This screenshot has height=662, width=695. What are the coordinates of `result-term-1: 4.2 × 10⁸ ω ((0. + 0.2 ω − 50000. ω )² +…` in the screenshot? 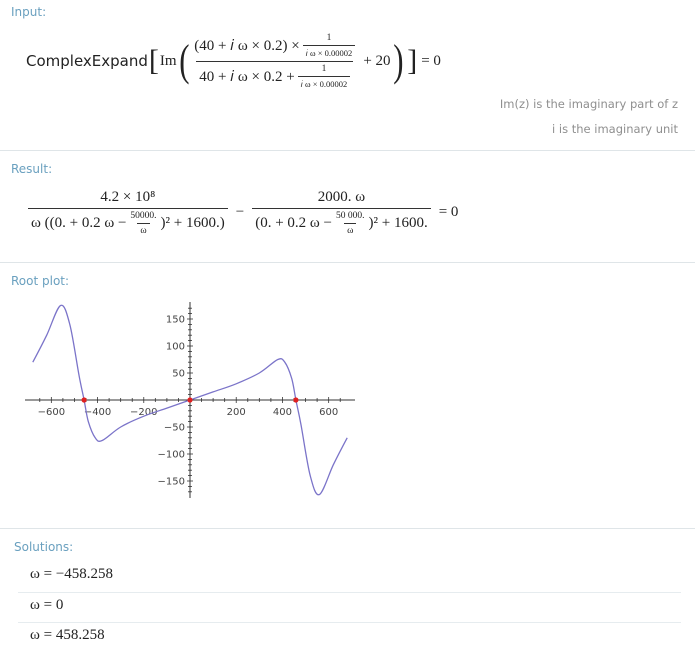 It's located at (128, 212).